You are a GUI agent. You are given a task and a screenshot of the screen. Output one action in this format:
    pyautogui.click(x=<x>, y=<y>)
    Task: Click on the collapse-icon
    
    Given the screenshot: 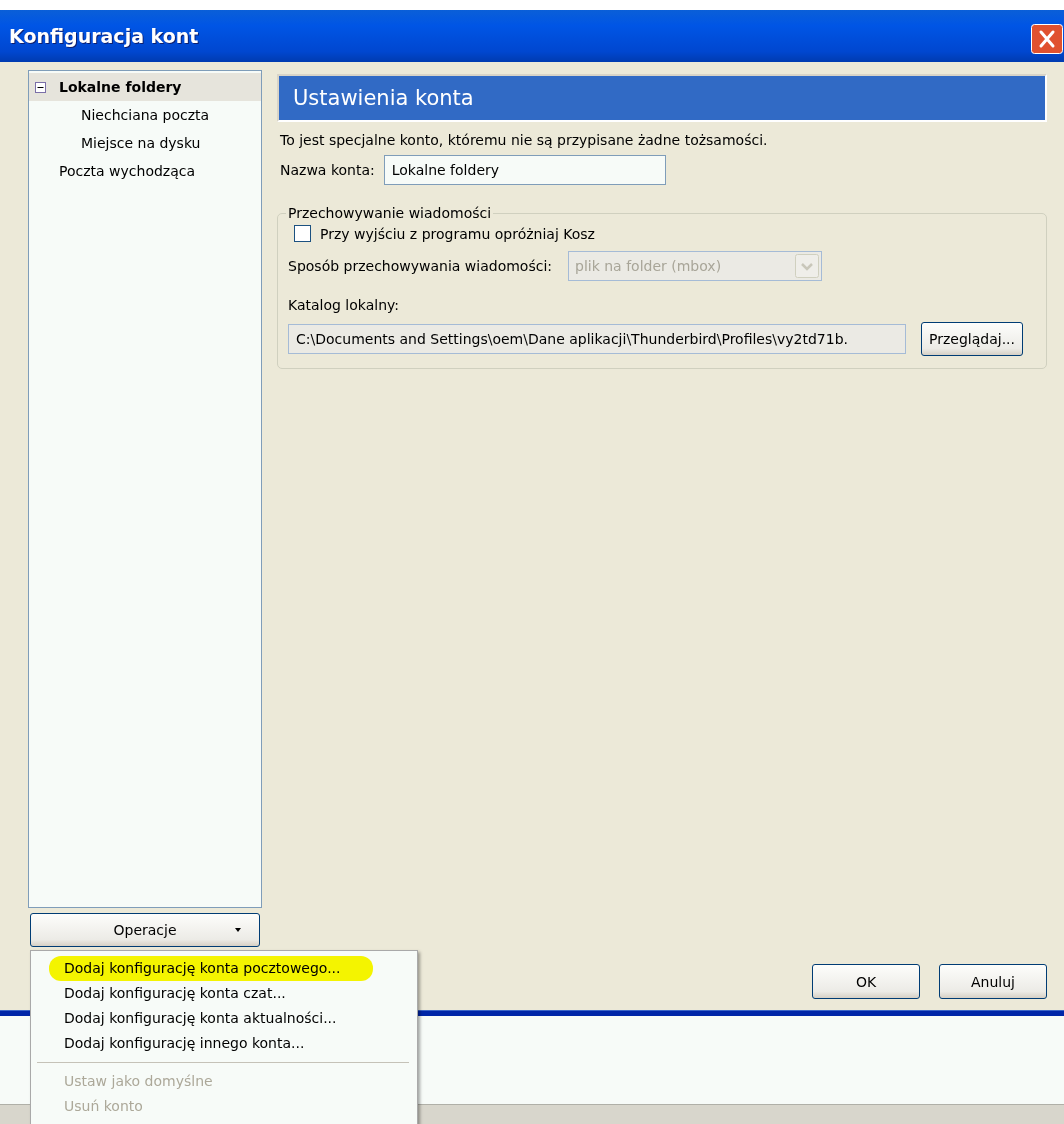 What is the action you would take?
    pyautogui.click(x=40, y=87)
    